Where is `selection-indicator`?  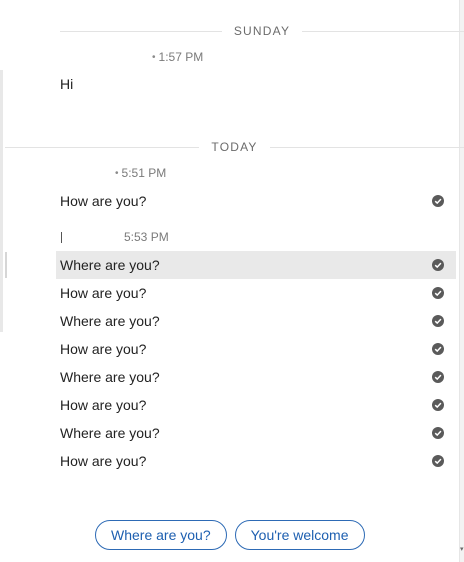
selection-indicator is located at coordinates (6, 265).